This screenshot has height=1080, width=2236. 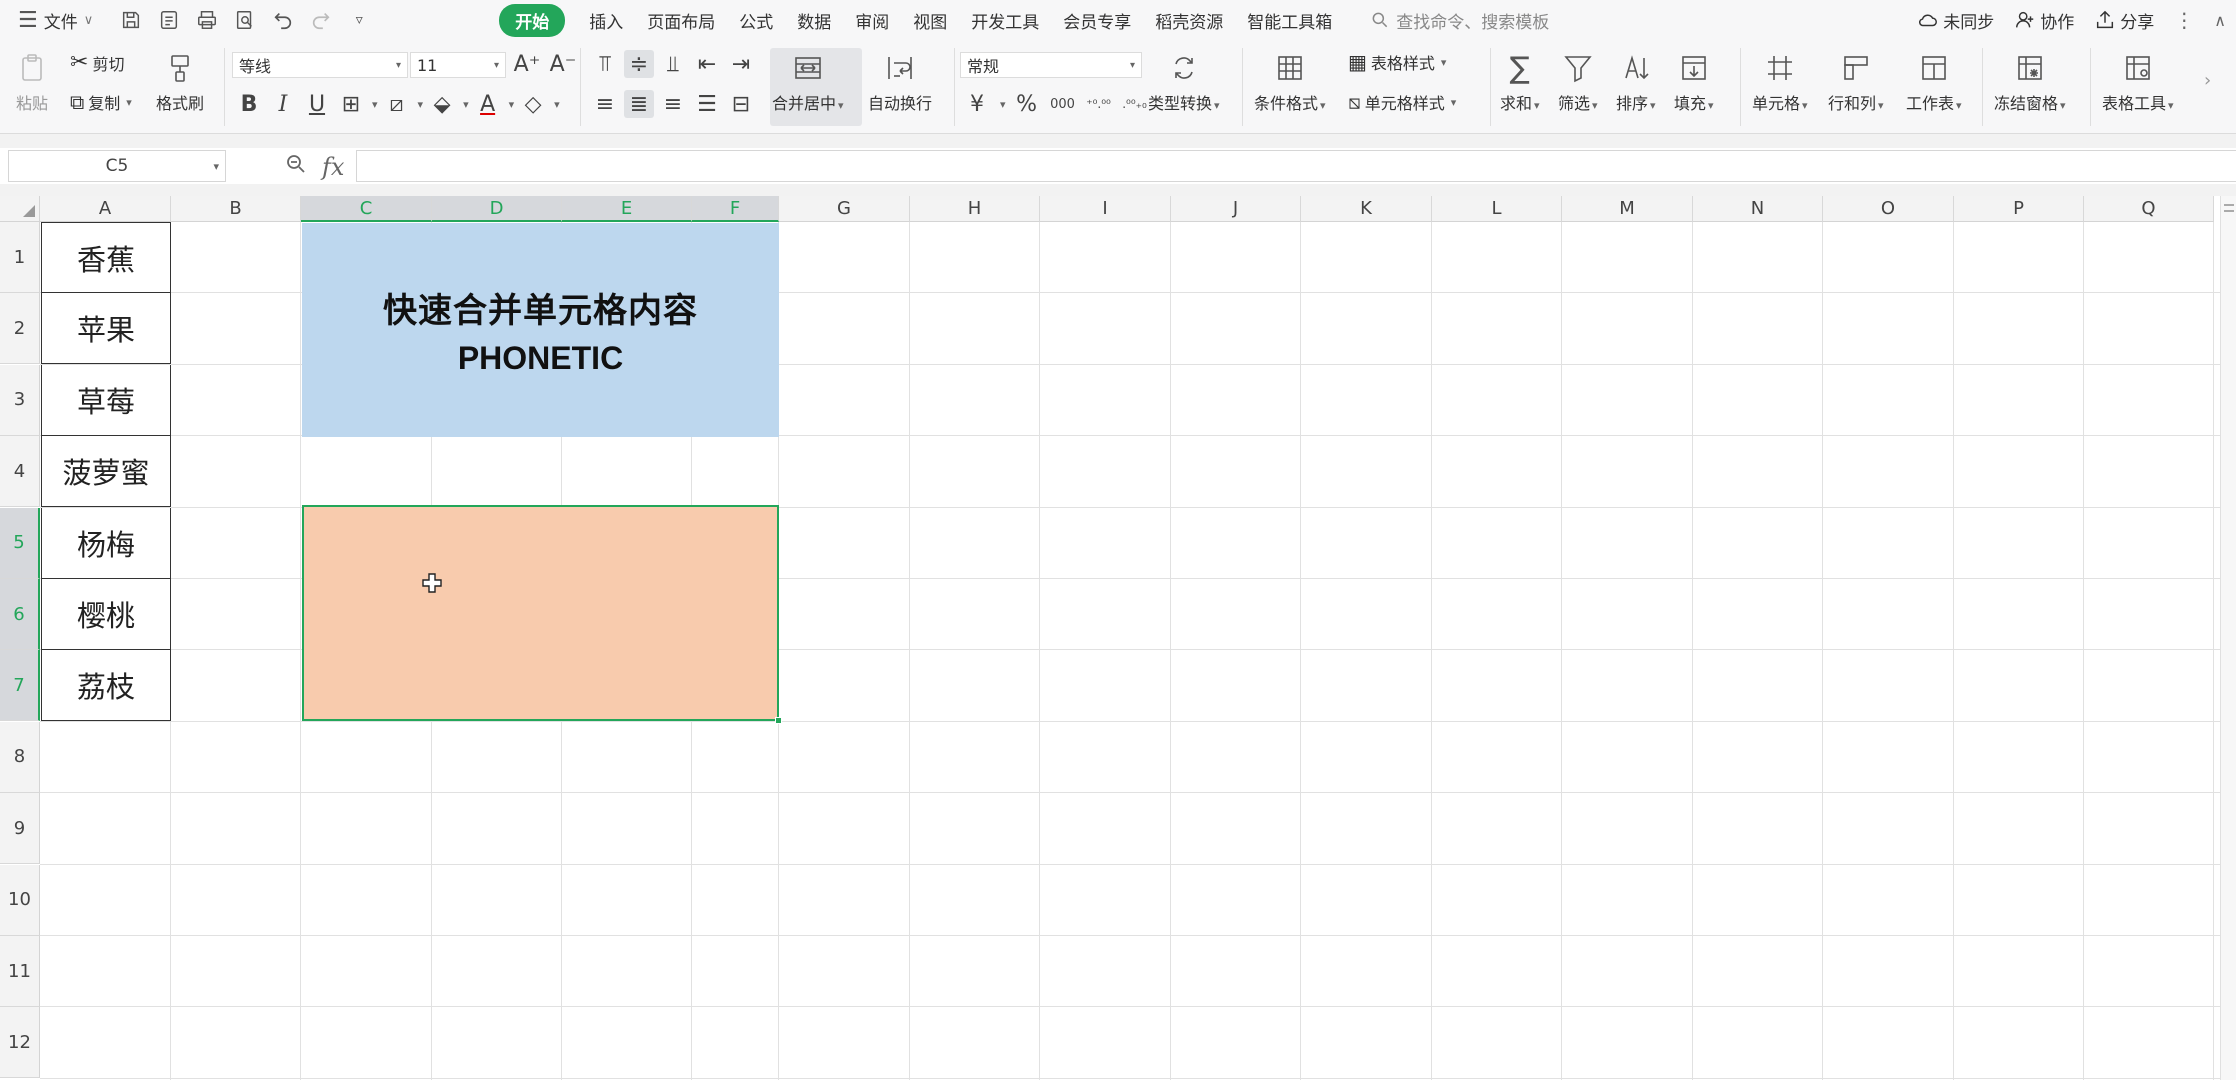 I want to click on align-left-icon: ≡, so click(x=605, y=104).